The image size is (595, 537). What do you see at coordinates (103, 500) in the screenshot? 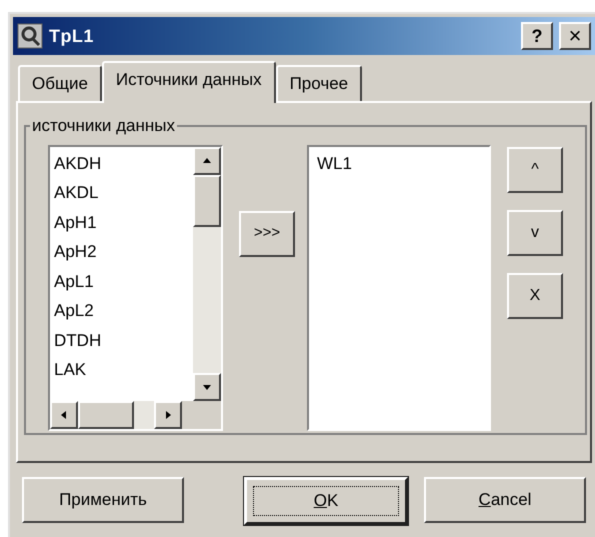
I see `dialog-button: Применить` at bounding box center [103, 500].